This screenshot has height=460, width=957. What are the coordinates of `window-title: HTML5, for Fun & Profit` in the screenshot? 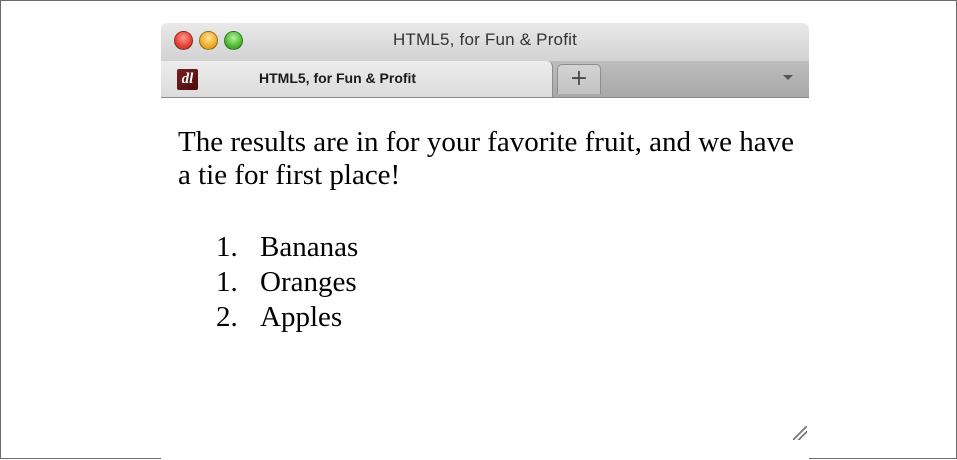 It's located at (485, 39).